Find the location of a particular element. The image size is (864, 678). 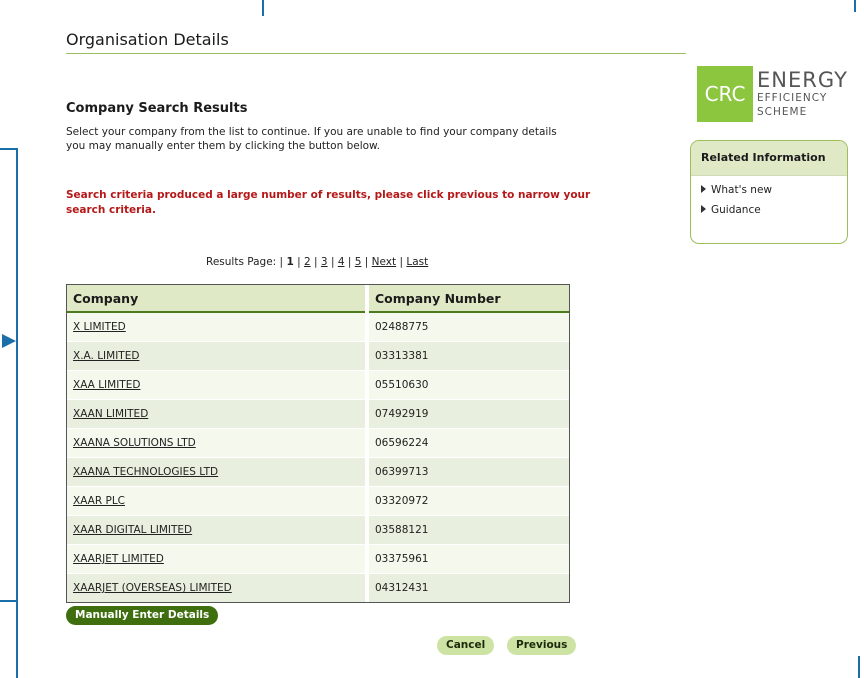

pager-page-3: 3 is located at coordinates (324, 262).